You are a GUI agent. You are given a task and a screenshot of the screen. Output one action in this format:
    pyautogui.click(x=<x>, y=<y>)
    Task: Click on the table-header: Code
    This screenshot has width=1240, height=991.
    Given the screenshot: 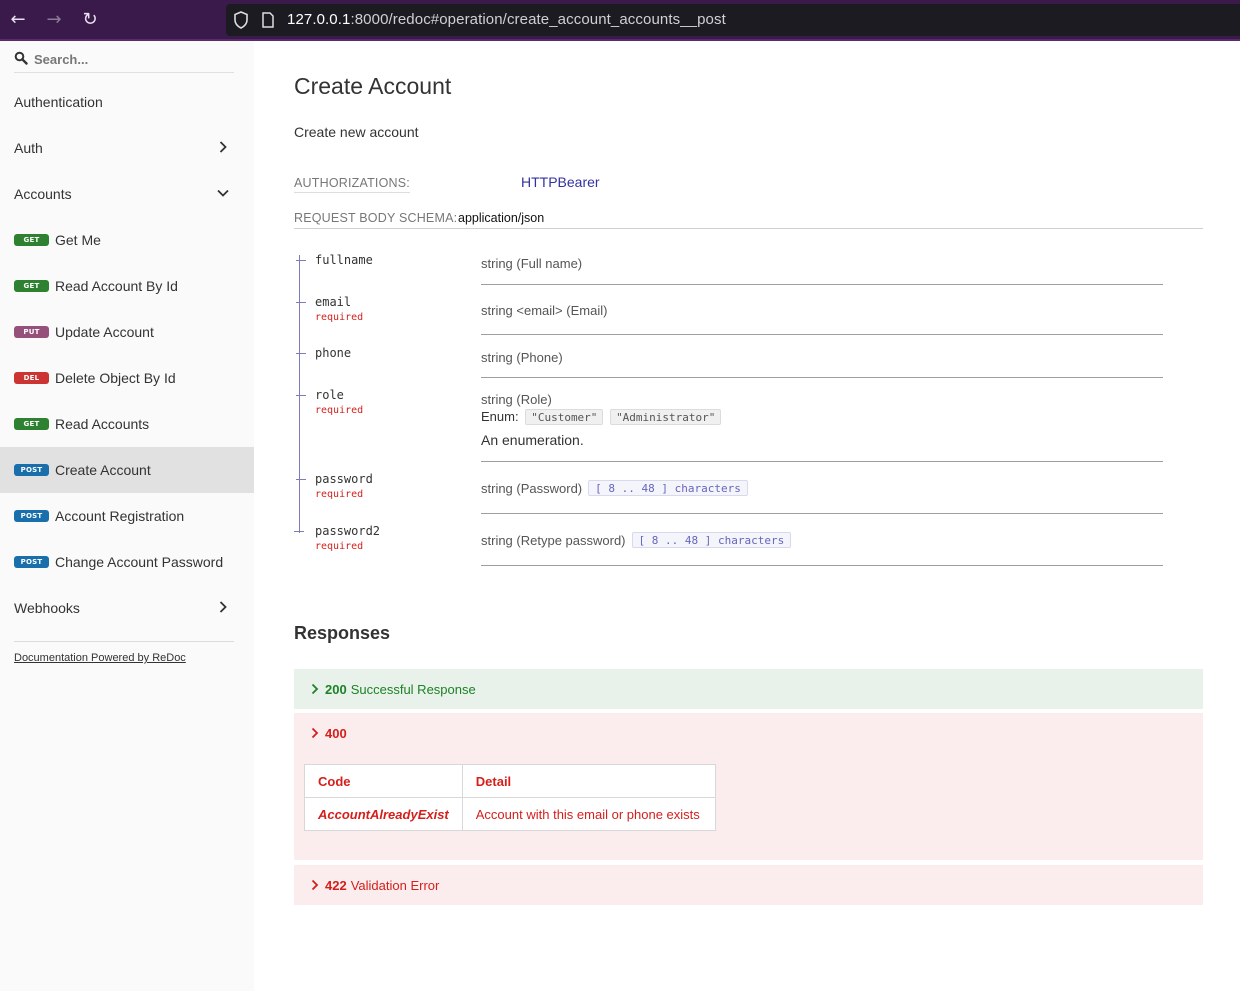 What is the action you would take?
    pyautogui.click(x=383, y=781)
    